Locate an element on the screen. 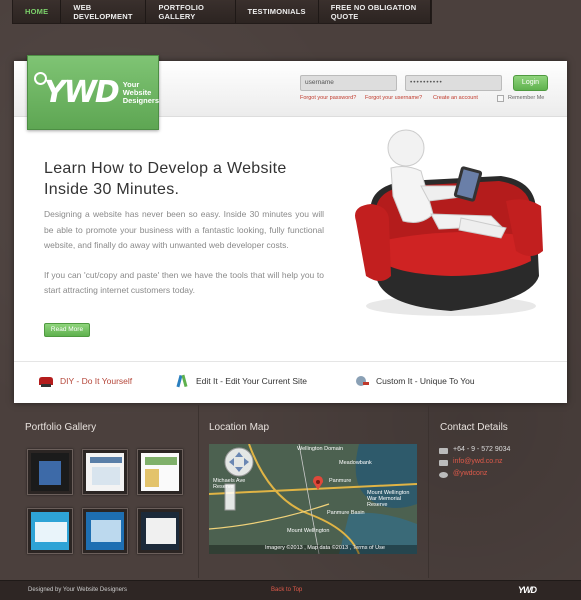  site-logo: YWD Your Website Designers is located at coordinates (93, 92).